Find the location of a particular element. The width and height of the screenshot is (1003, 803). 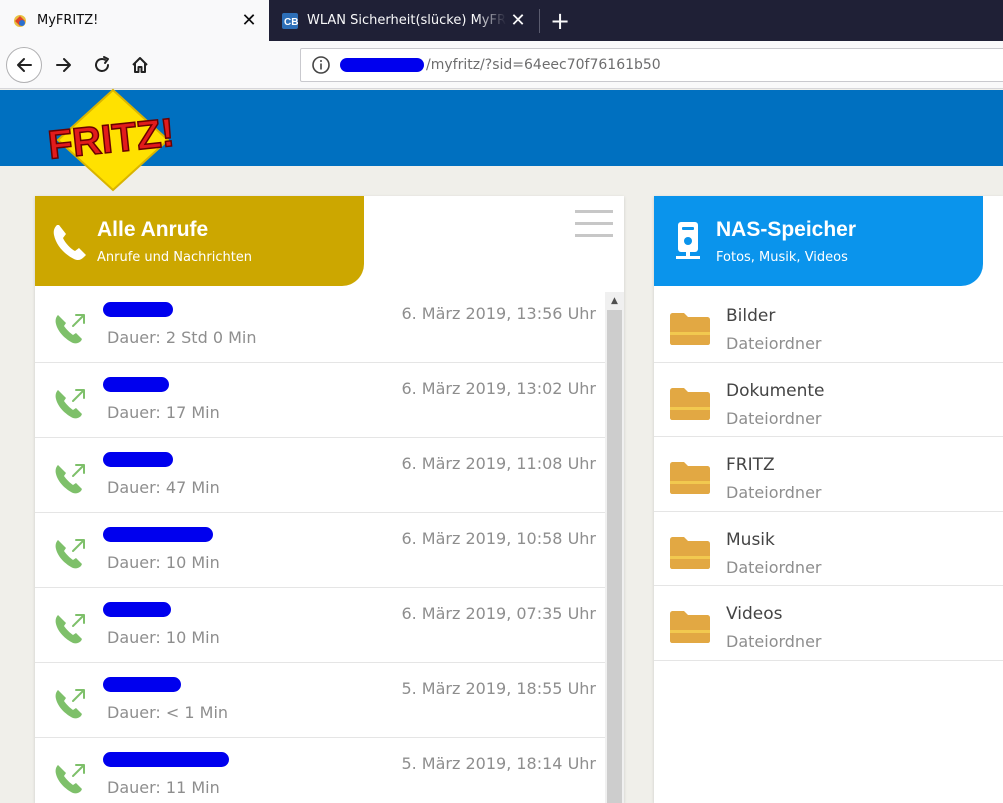

call-duration: Dauer: < 1 Min is located at coordinates (168, 712).